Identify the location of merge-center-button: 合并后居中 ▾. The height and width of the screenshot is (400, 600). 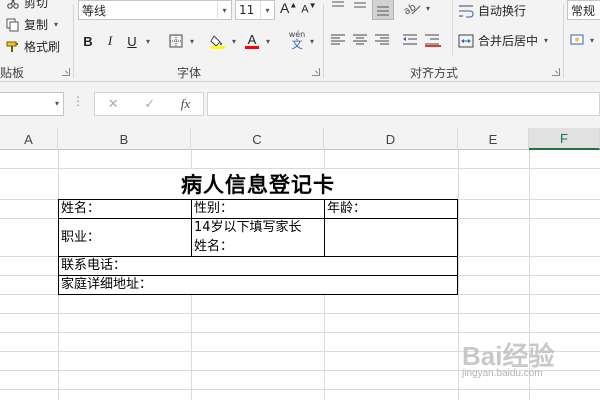
(503, 40).